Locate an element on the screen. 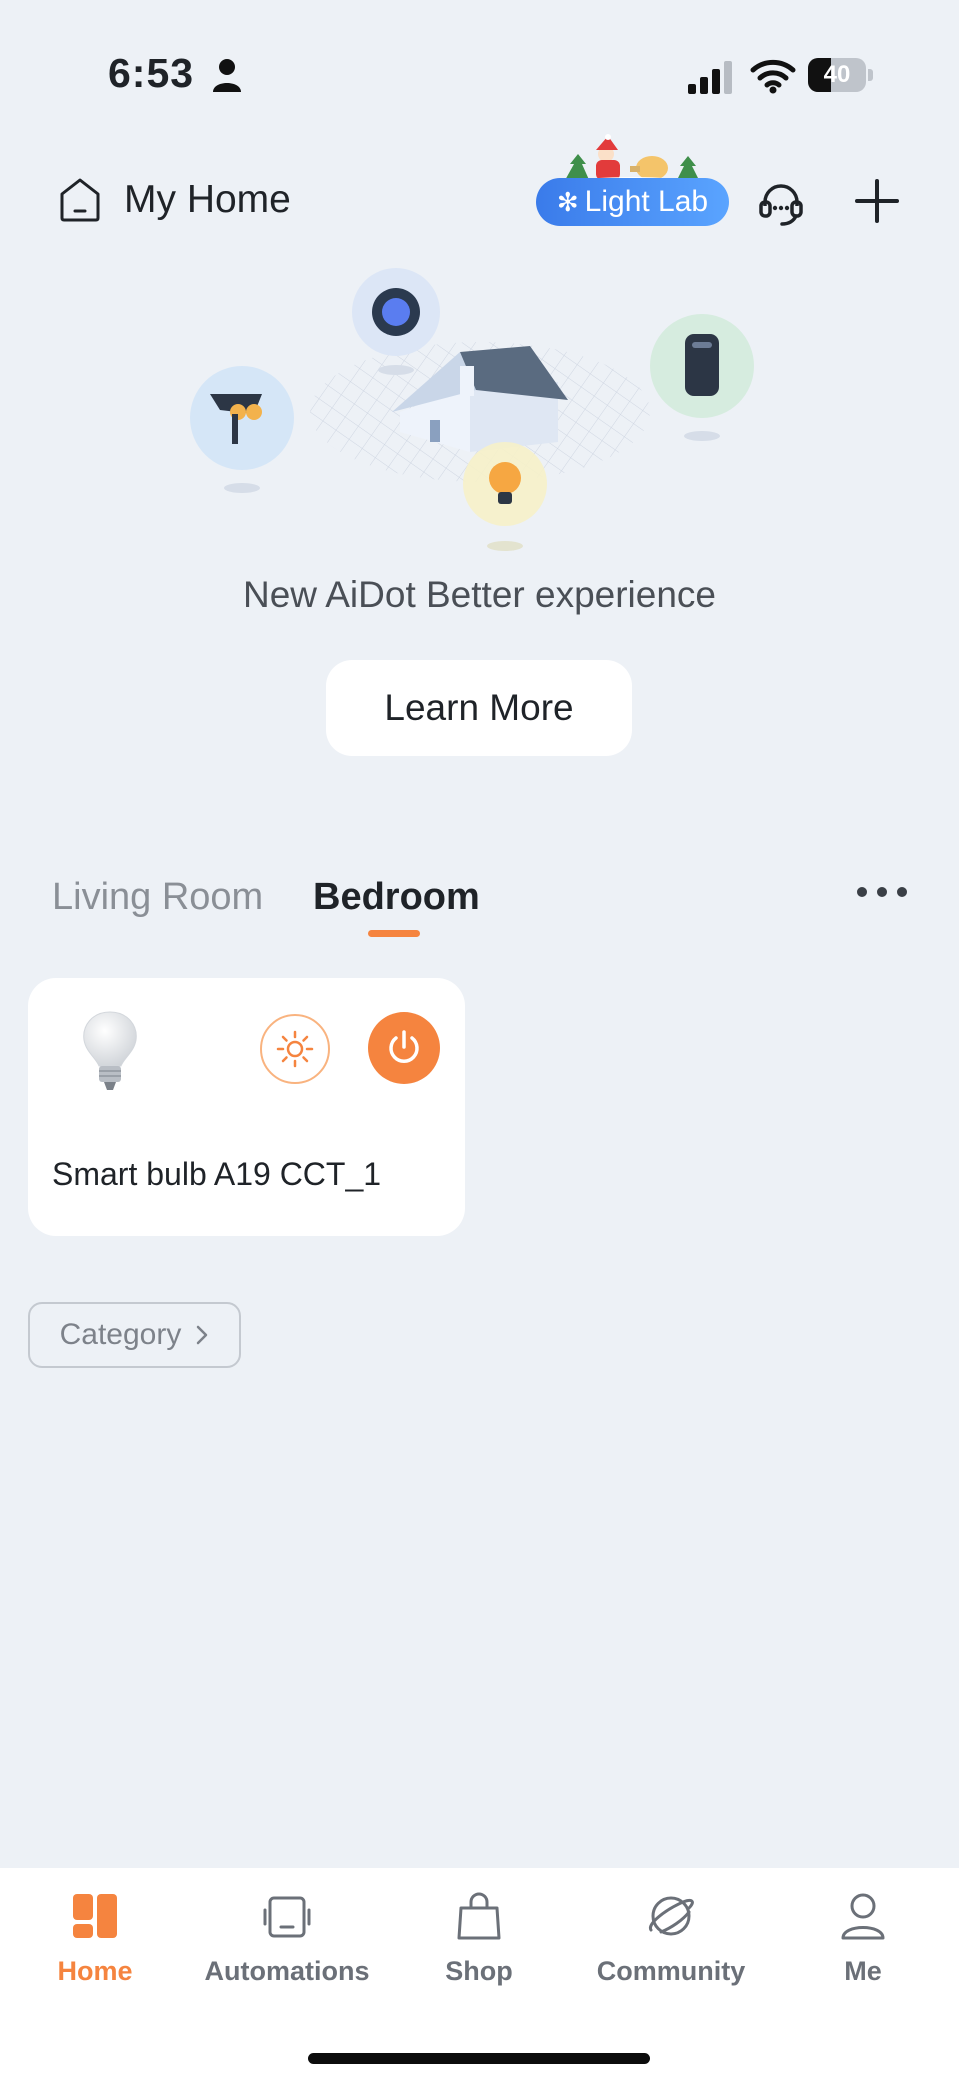 The image size is (959, 2085). light-lab-button: ✻ Light Lab is located at coordinates (632, 202).